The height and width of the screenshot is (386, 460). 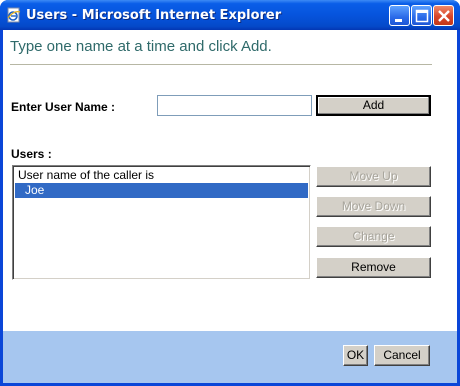 I want to click on move-up-label: Move Up, so click(x=373, y=176).